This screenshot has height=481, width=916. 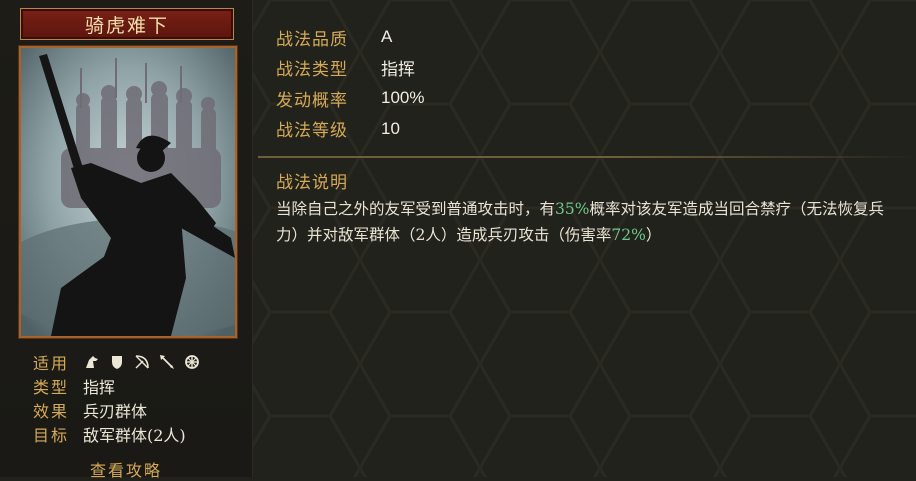 I want to click on spear-icon, so click(x=167, y=362).